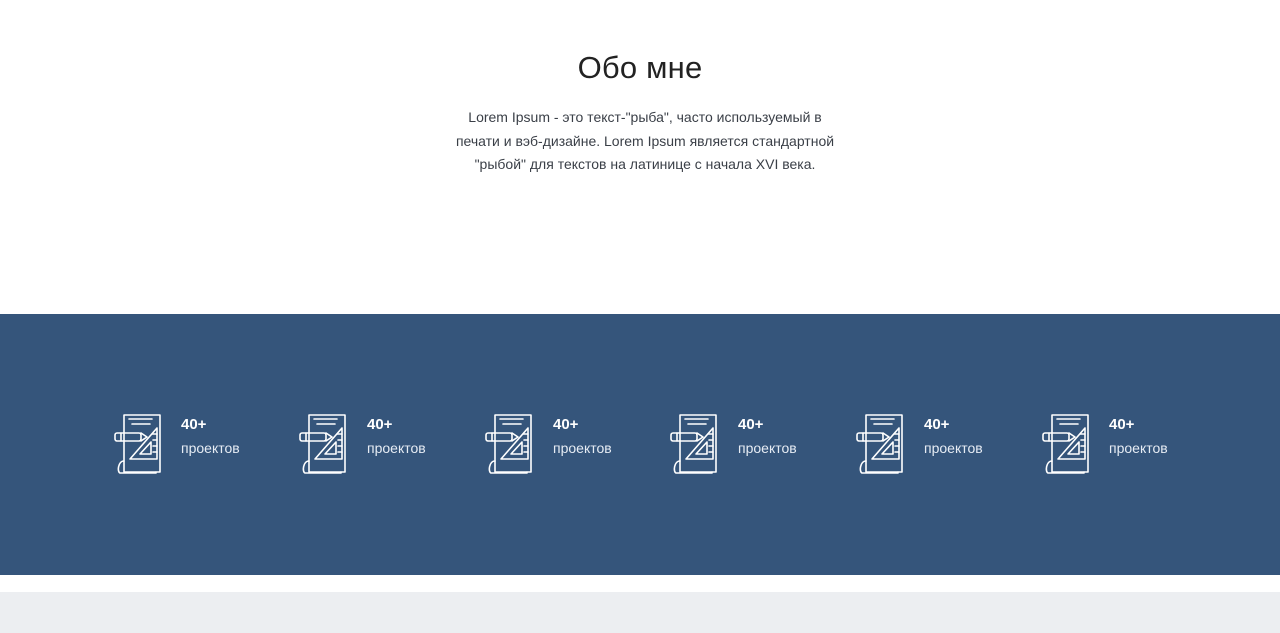 This screenshot has width=1280, height=633. What do you see at coordinates (640, 67) in the screenshot?
I see `about-title: Обо мне` at bounding box center [640, 67].